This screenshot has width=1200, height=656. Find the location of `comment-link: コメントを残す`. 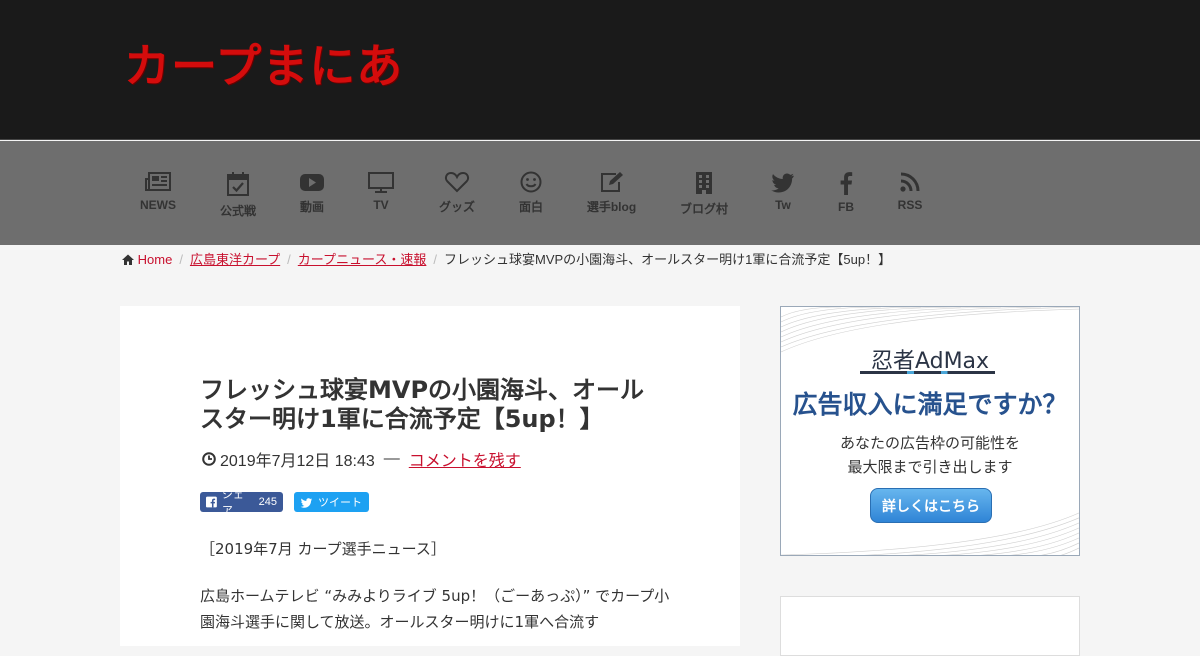

comment-link: コメントを残す is located at coordinates (465, 459).